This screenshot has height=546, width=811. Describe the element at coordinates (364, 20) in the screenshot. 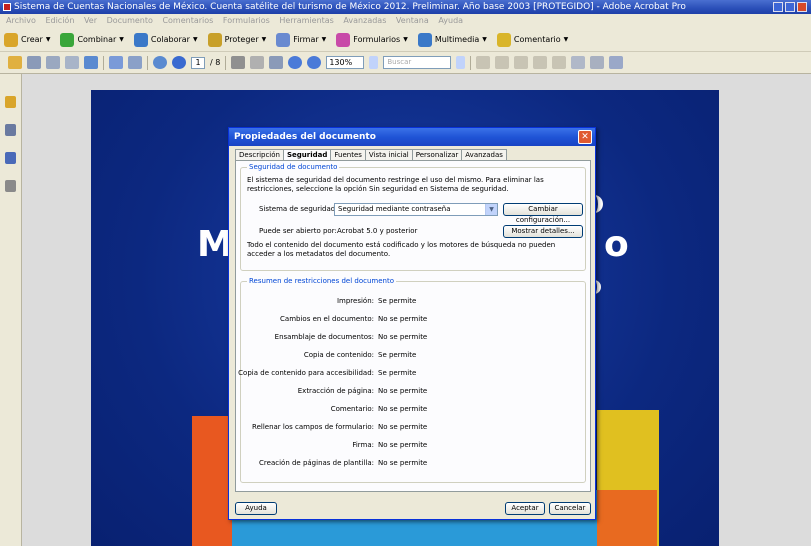

I see `menu-avanzadas: Avanzadas` at that location.